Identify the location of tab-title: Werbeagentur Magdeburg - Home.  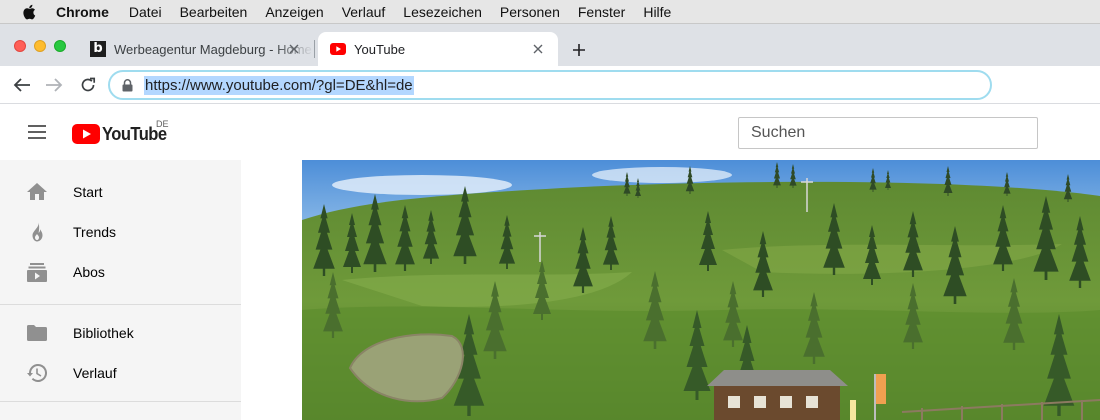
(213, 49).